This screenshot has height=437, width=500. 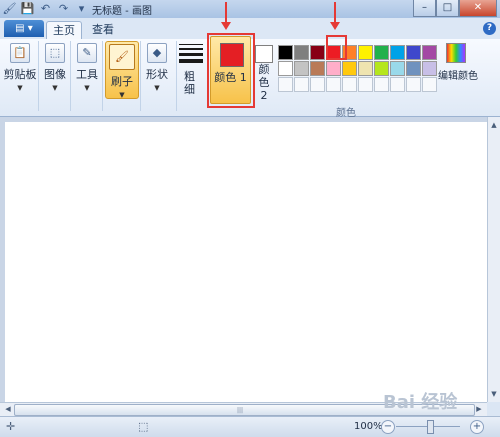 I want to click on maximize-button: □, so click(x=447, y=8).